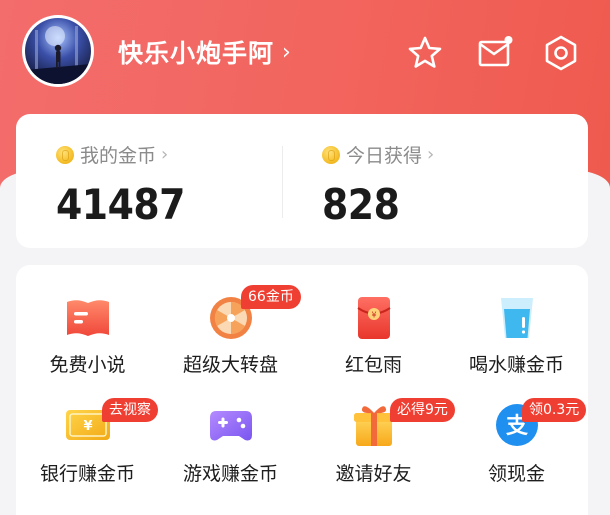 This screenshot has width=610, height=515. What do you see at coordinates (516, 427) in the screenshot?
I see `task-get-cash: 支 领0.3元 领现金` at bounding box center [516, 427].